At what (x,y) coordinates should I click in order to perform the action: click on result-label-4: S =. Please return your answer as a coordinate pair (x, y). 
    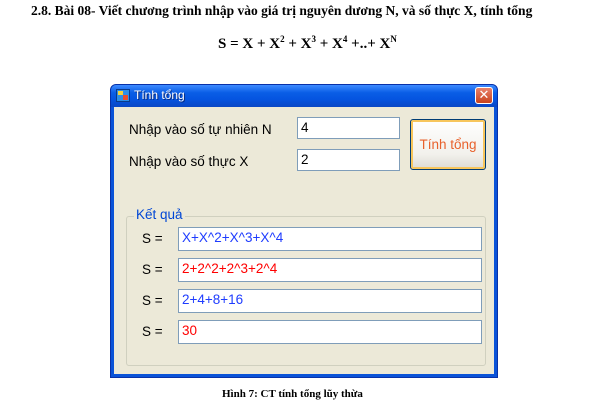
    Looking at the image, I should click on (152, 331).